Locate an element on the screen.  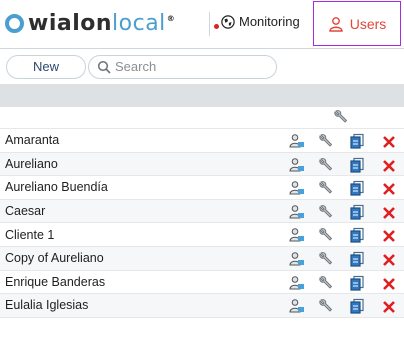
user-name: Aureliano Buendía is located at coordinates (56, 187).